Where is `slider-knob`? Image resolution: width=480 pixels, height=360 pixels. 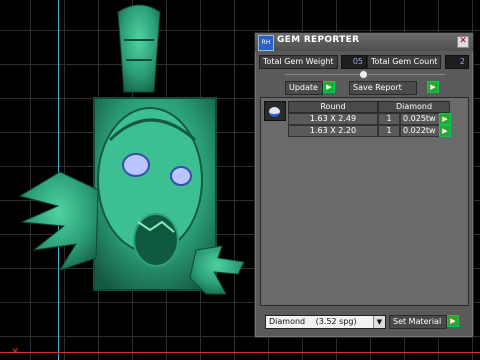 slider-knob is located at coordinates (363, 74).